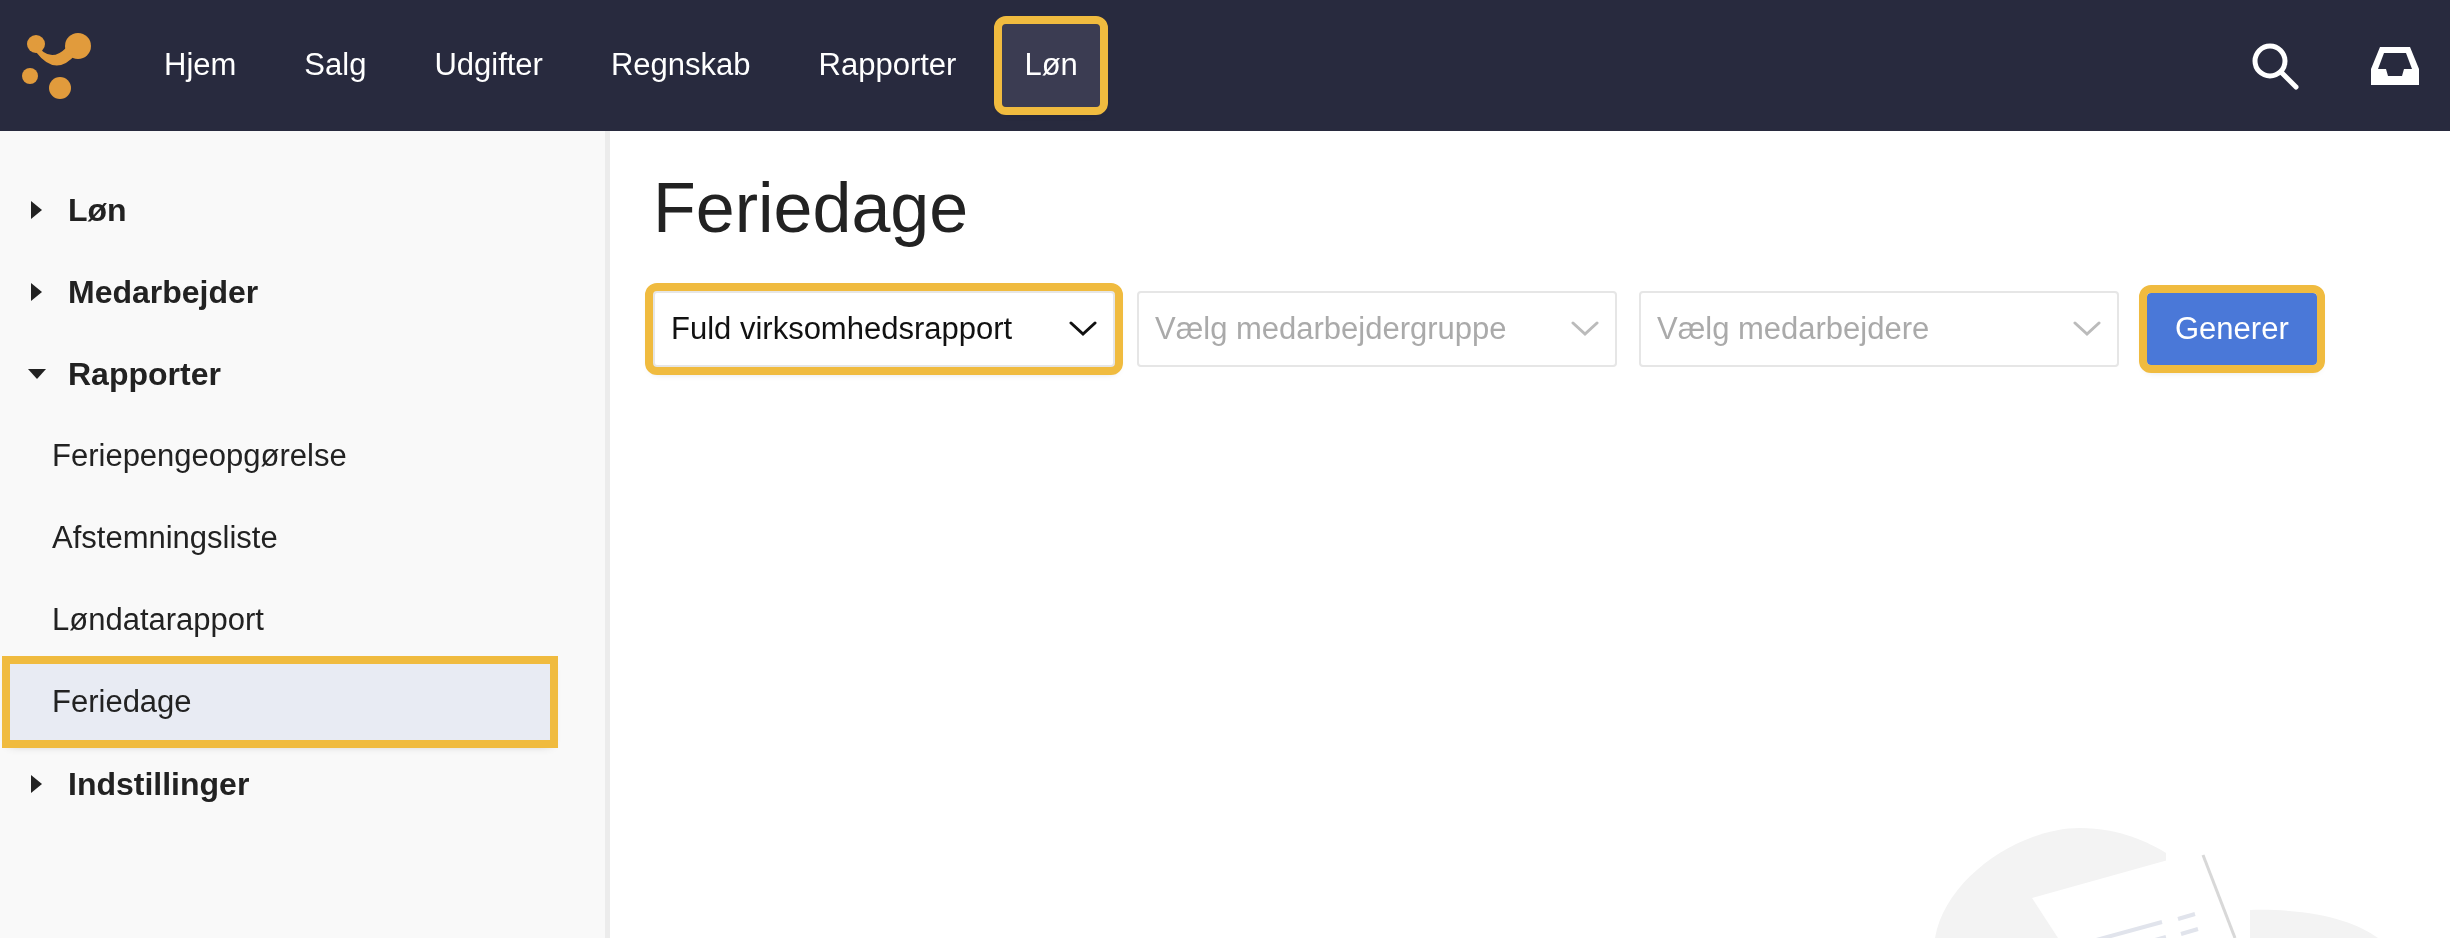 The image size is (2450, 938). Describe the element at coordinates (2395, 65) in the screenshot. I see `inbox-icon` at that location.